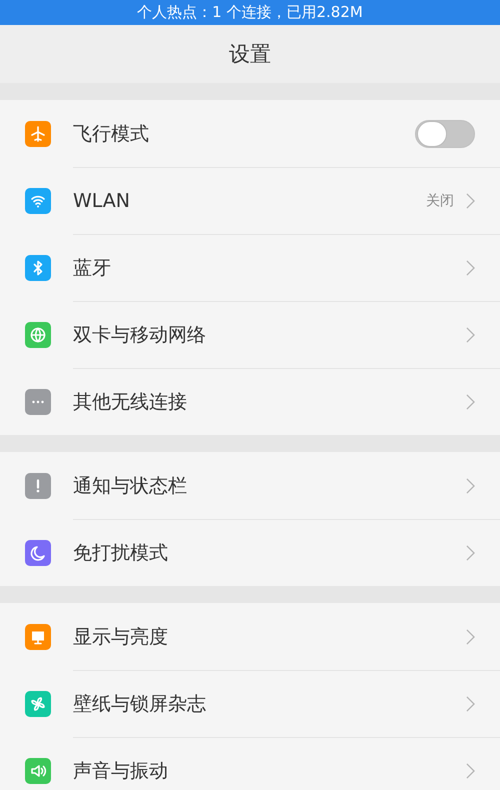 This screenshot has height=790, width=500. Describe the element at coordinates (250, 703) in the screenshot. I see `settings-row: 壁纸与锁屏杂志` at that location.